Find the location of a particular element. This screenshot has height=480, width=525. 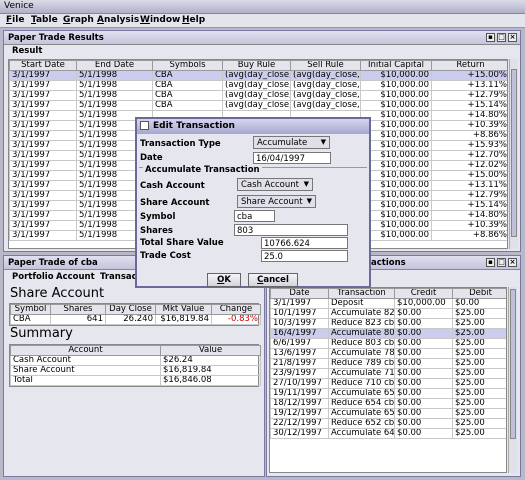

transactions-scroll-thumb is located at coordinates (513, 364).